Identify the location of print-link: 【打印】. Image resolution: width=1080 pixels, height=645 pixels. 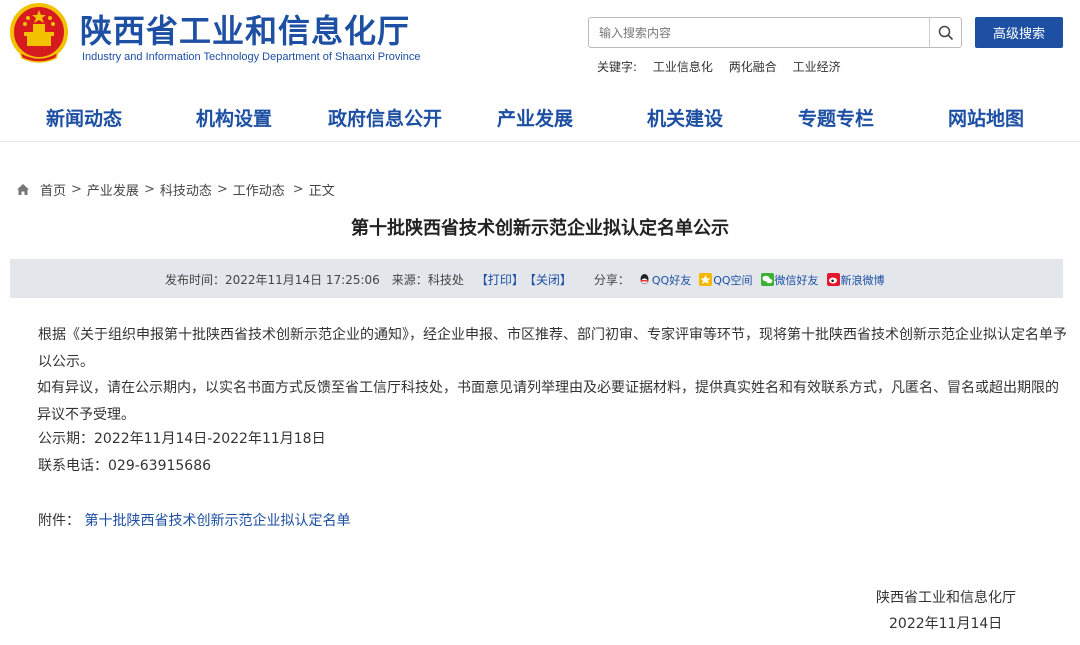
(500, 279).